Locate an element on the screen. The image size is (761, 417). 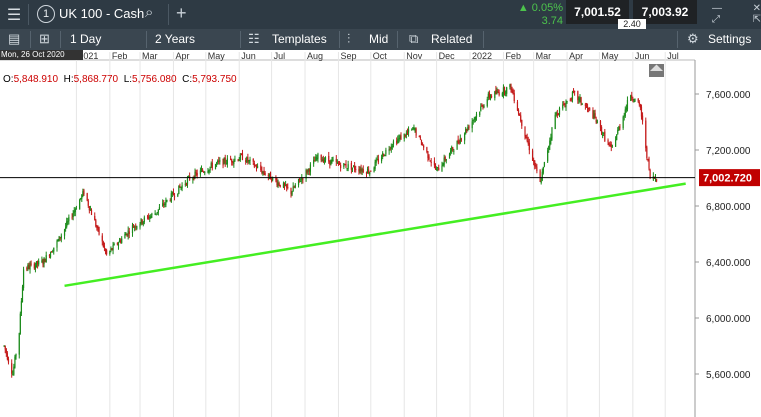
templates-button: Templates is located at coordinates (299, 39).